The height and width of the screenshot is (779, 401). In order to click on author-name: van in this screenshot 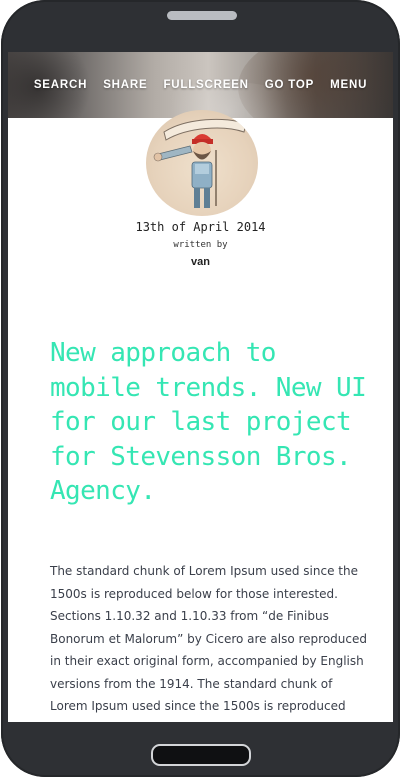, I will do `click(200, 262)`.